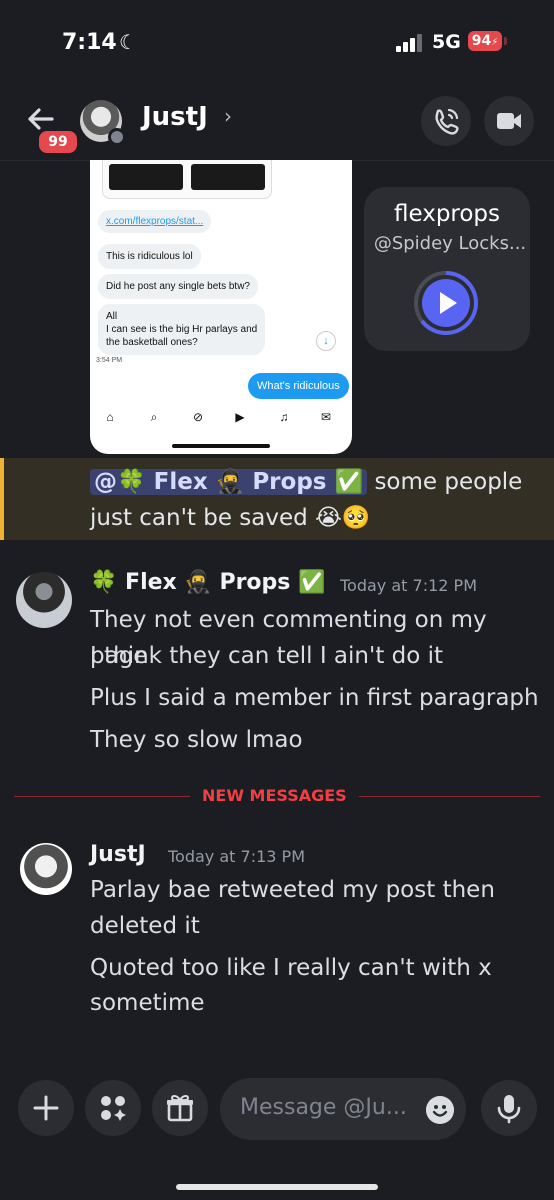 This screenshot has height=1200, width=554. What do you see at coordinates (277, 1187) in the screenshot?
I see `home-indicator` at bounding box center [277, 1187].